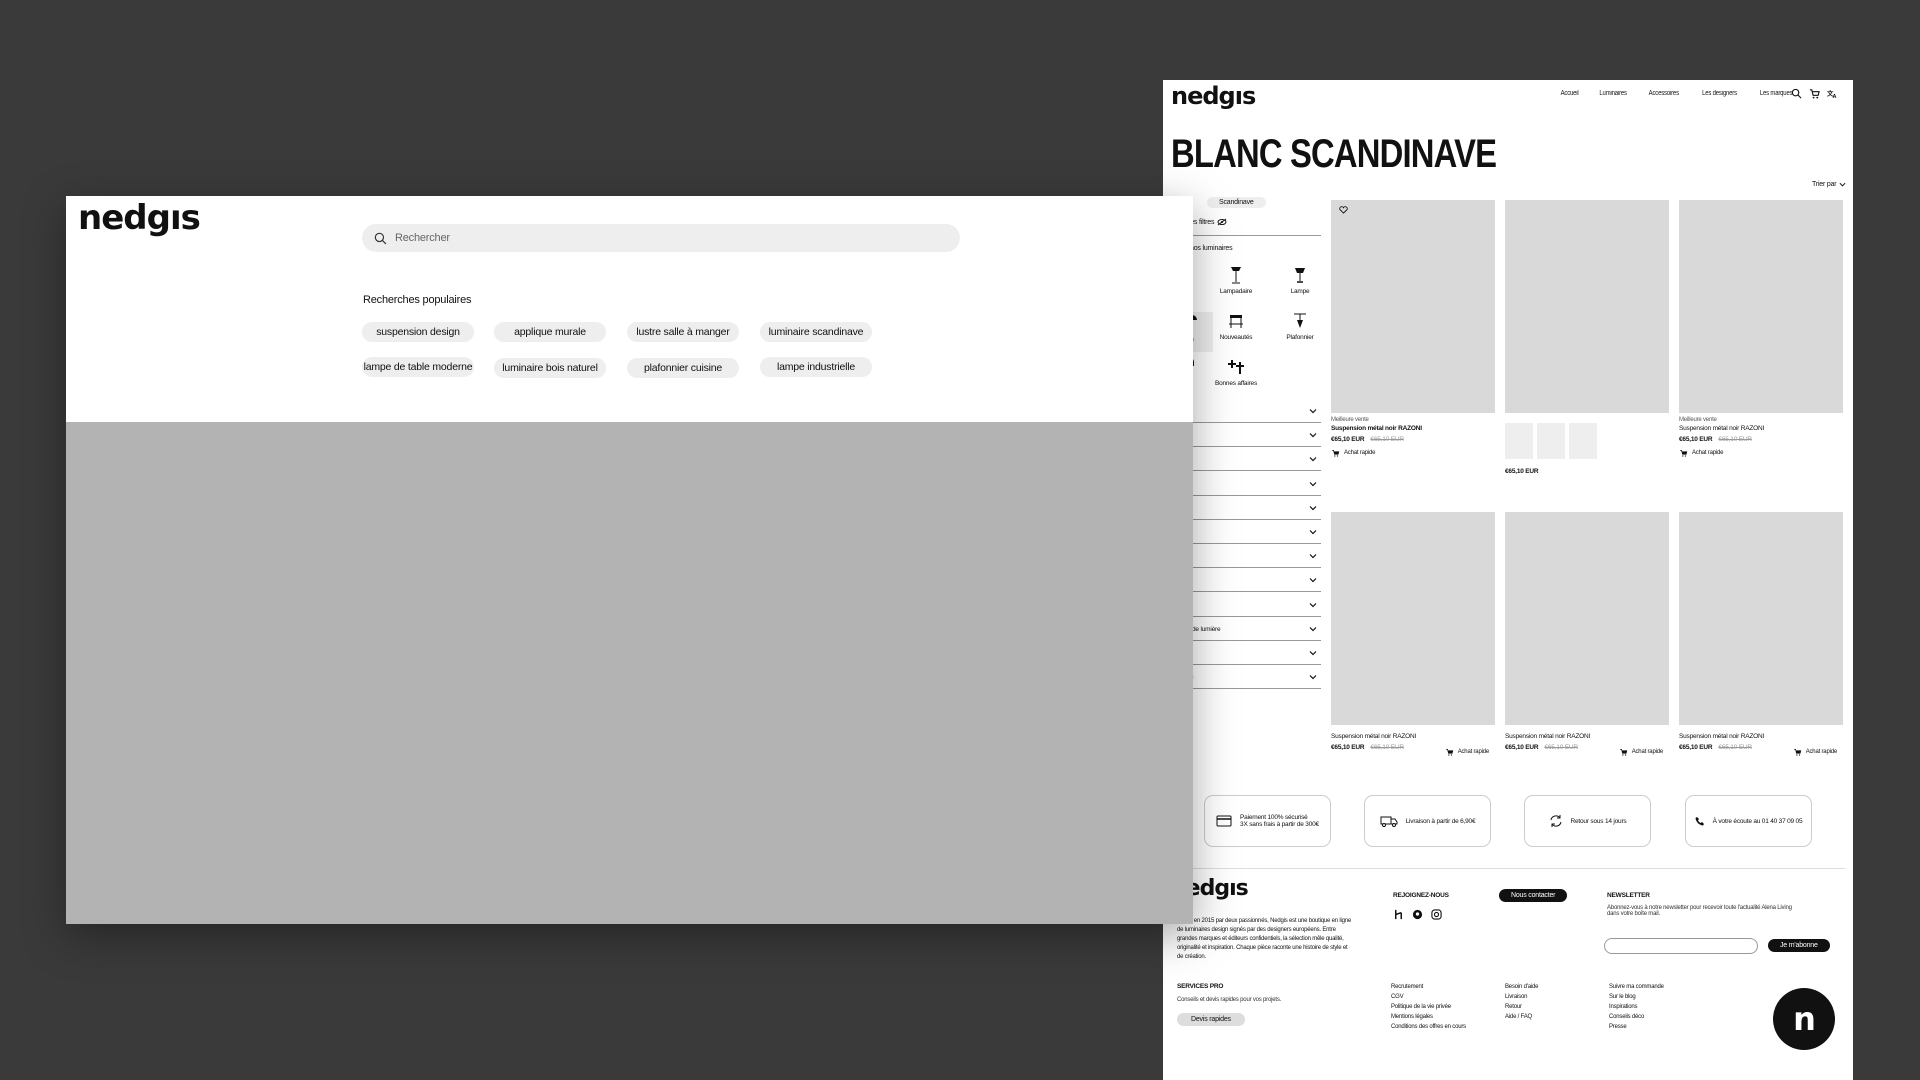  What do you see at coordinates (1427, 821) in the screenshot?
I see `feature-delivery: Livraison à partir de 6,90€` at bounding box center [1427, 821].